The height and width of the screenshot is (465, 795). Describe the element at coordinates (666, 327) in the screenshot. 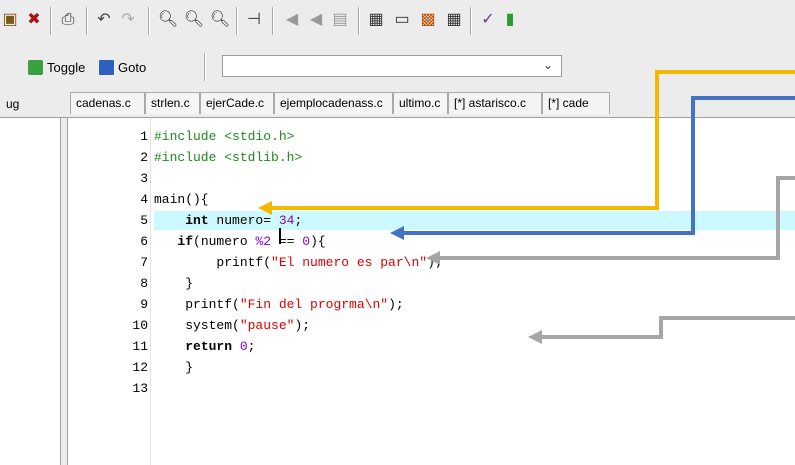

I see `gray-arrow-printf` at that location.